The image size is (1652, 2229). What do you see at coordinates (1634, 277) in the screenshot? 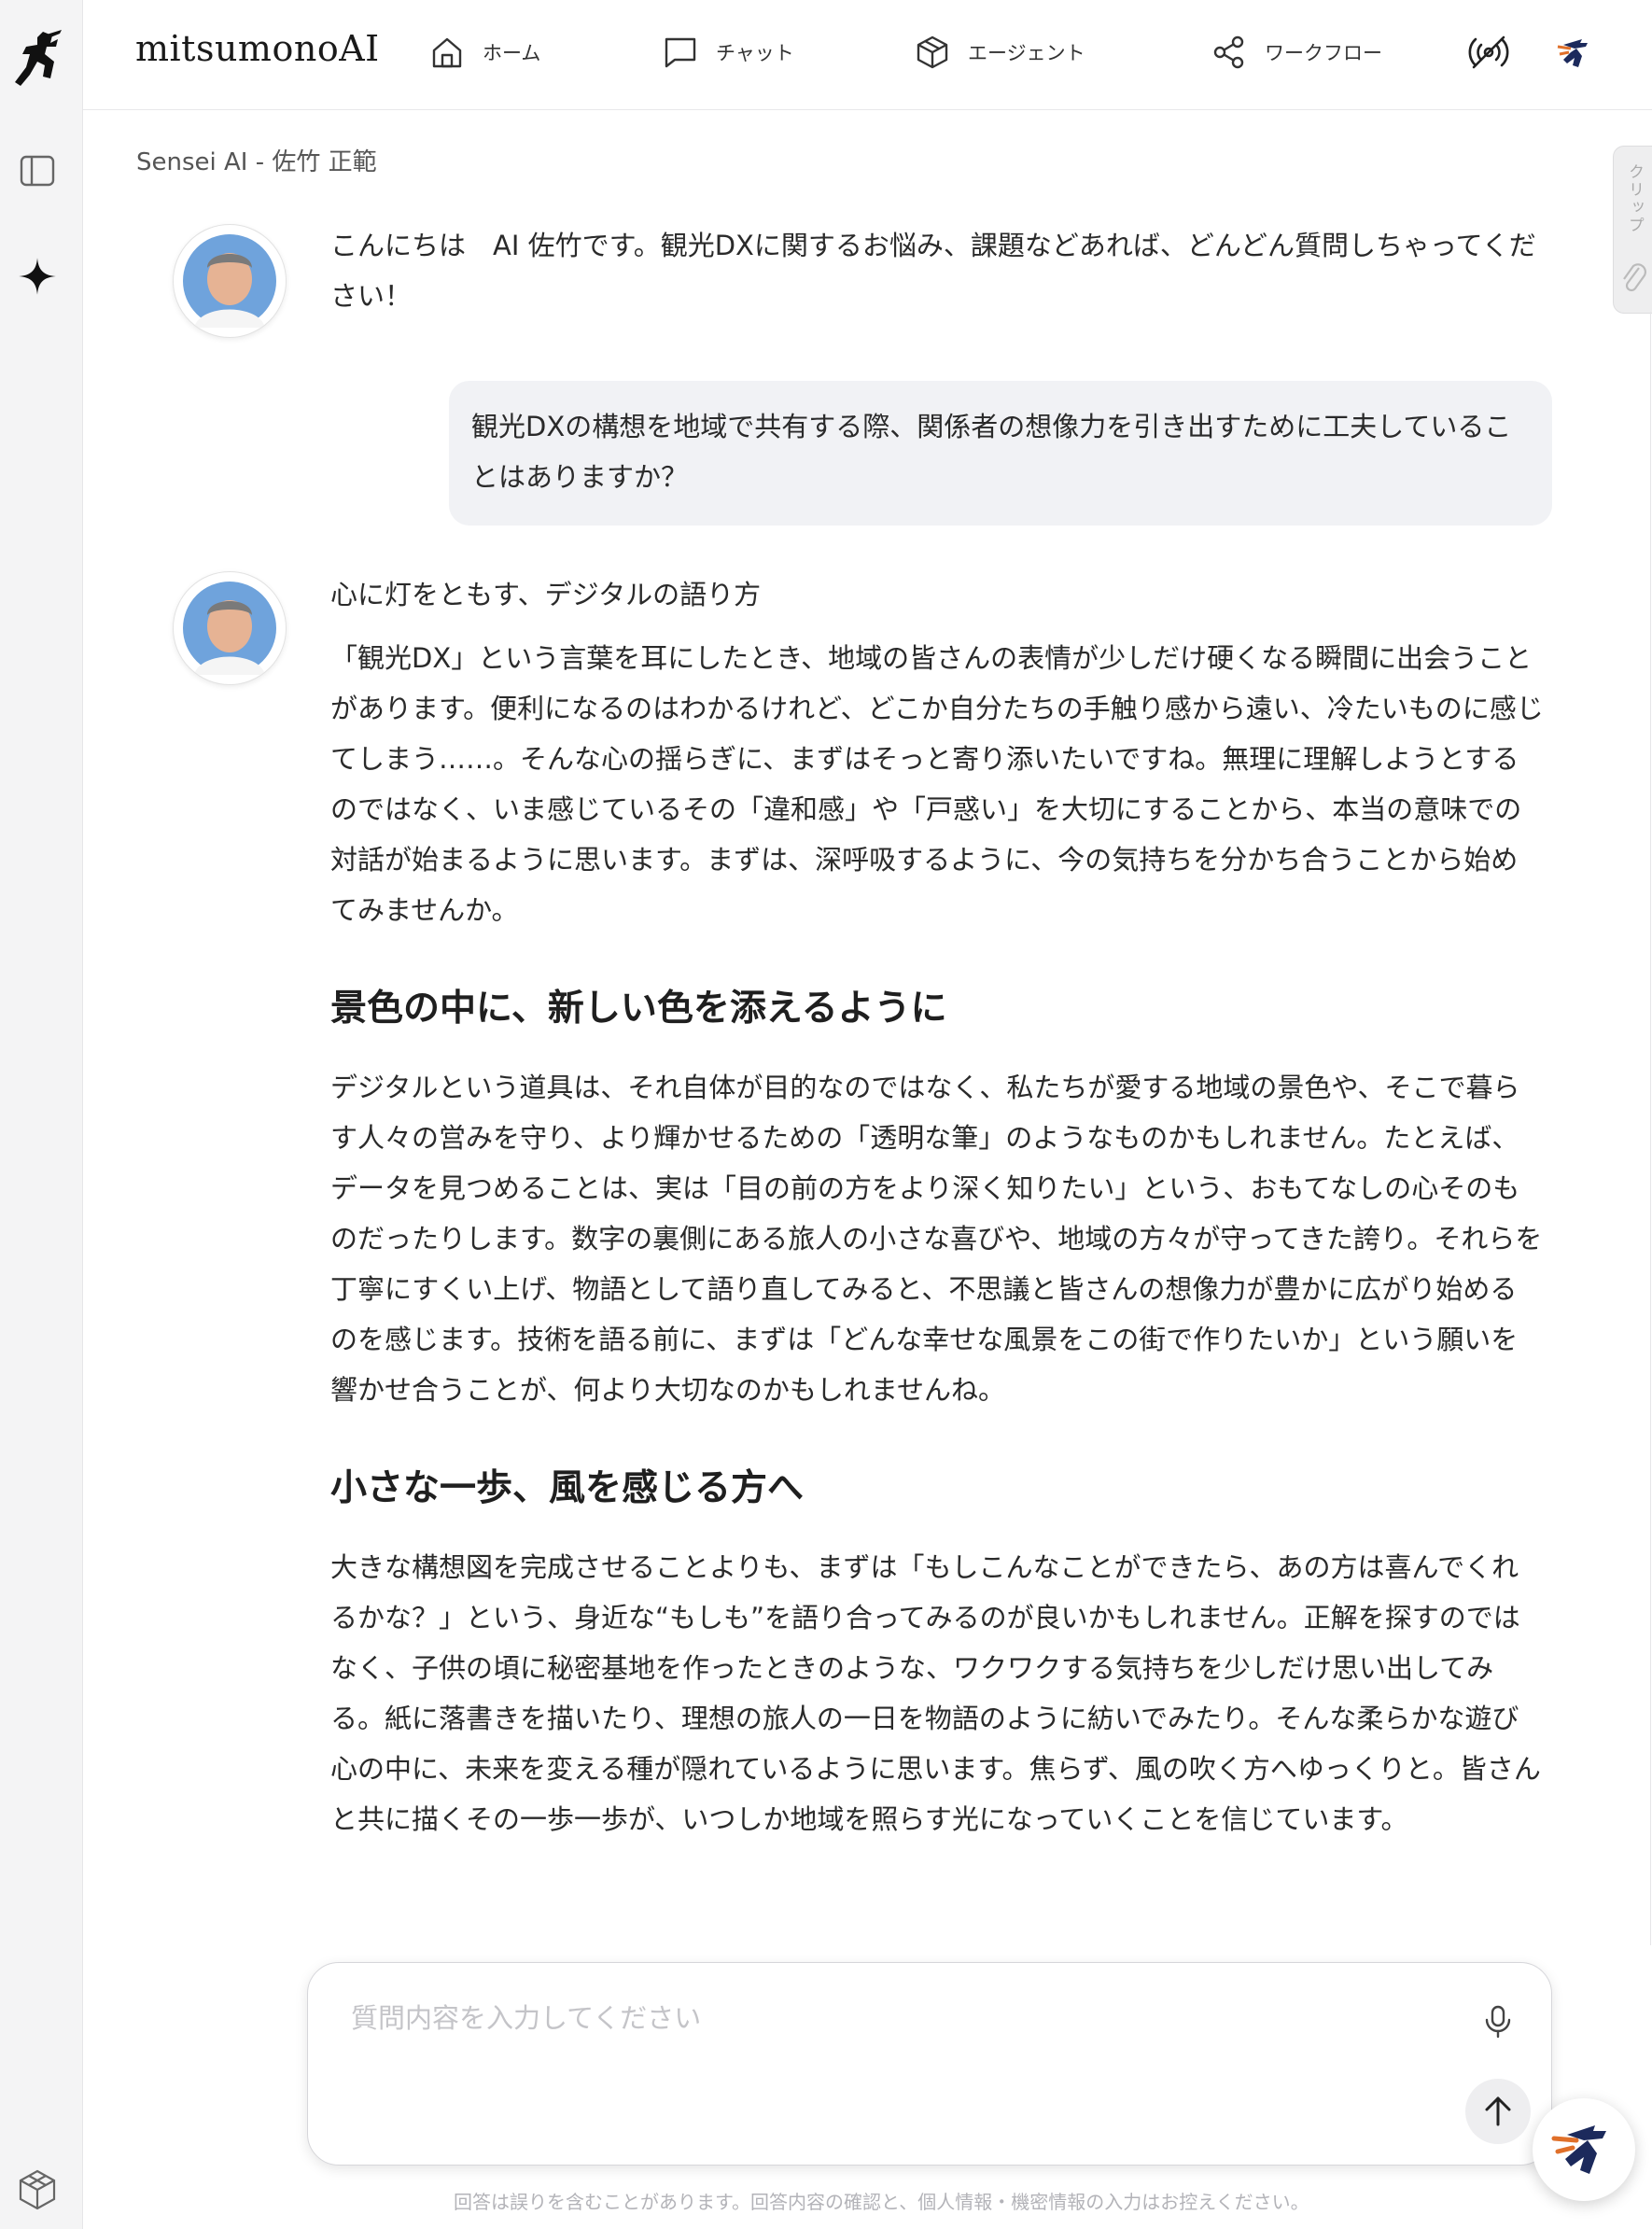
I see `paperclip-icon` at bounding box center [1634, 277].